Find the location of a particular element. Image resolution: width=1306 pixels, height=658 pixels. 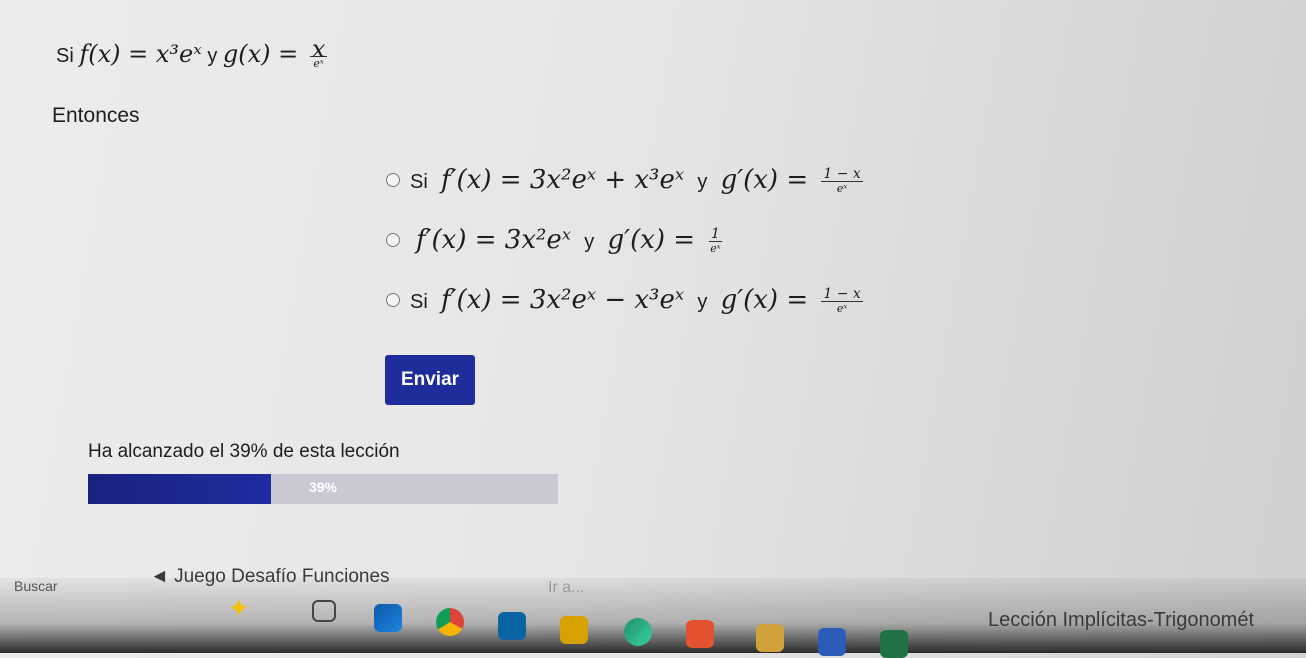

question-statement: Si f(x) = x³eˣ y g(x) = x eˣ is located at coordinates (192, 53).